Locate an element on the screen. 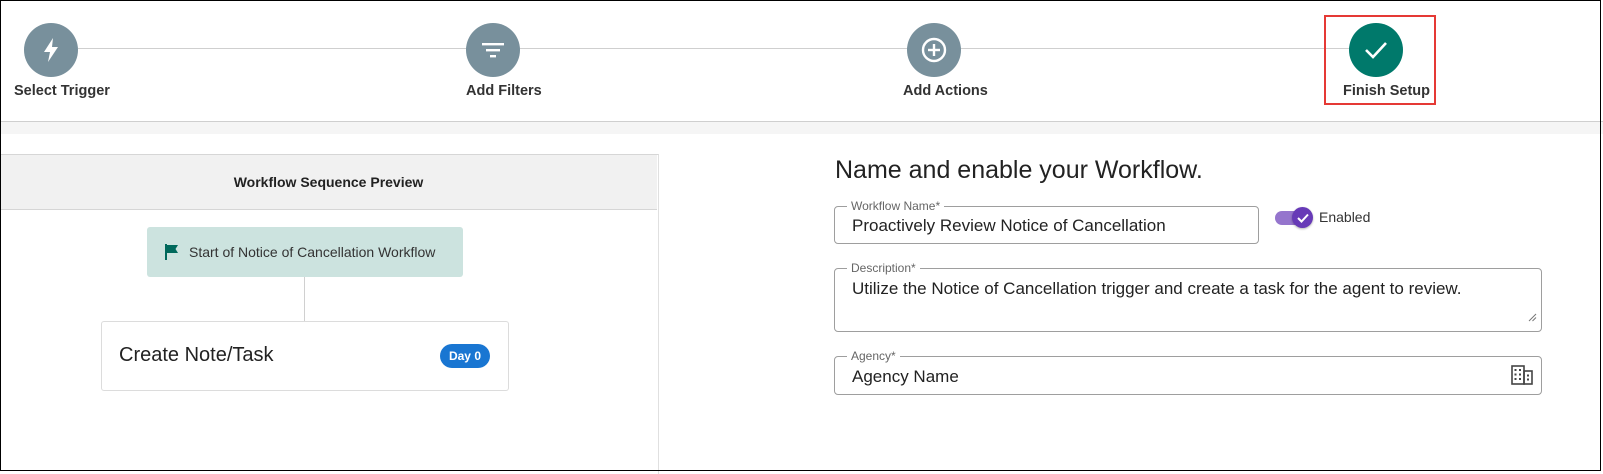 The image size is (1603, 474). agency-field: Agency* Agency Name is located at coordinates (1188, 372).